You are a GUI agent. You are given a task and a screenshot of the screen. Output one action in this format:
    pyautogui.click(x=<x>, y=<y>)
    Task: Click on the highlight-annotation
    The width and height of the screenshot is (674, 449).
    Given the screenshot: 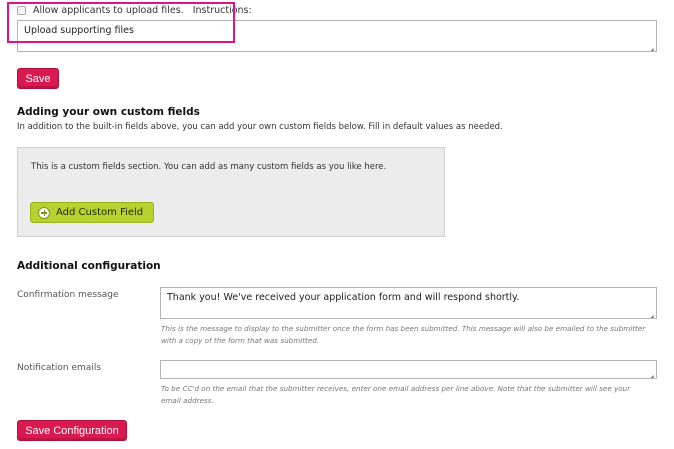 What is the action you would take?
    pyautogui.click(x=121, y=22)
    